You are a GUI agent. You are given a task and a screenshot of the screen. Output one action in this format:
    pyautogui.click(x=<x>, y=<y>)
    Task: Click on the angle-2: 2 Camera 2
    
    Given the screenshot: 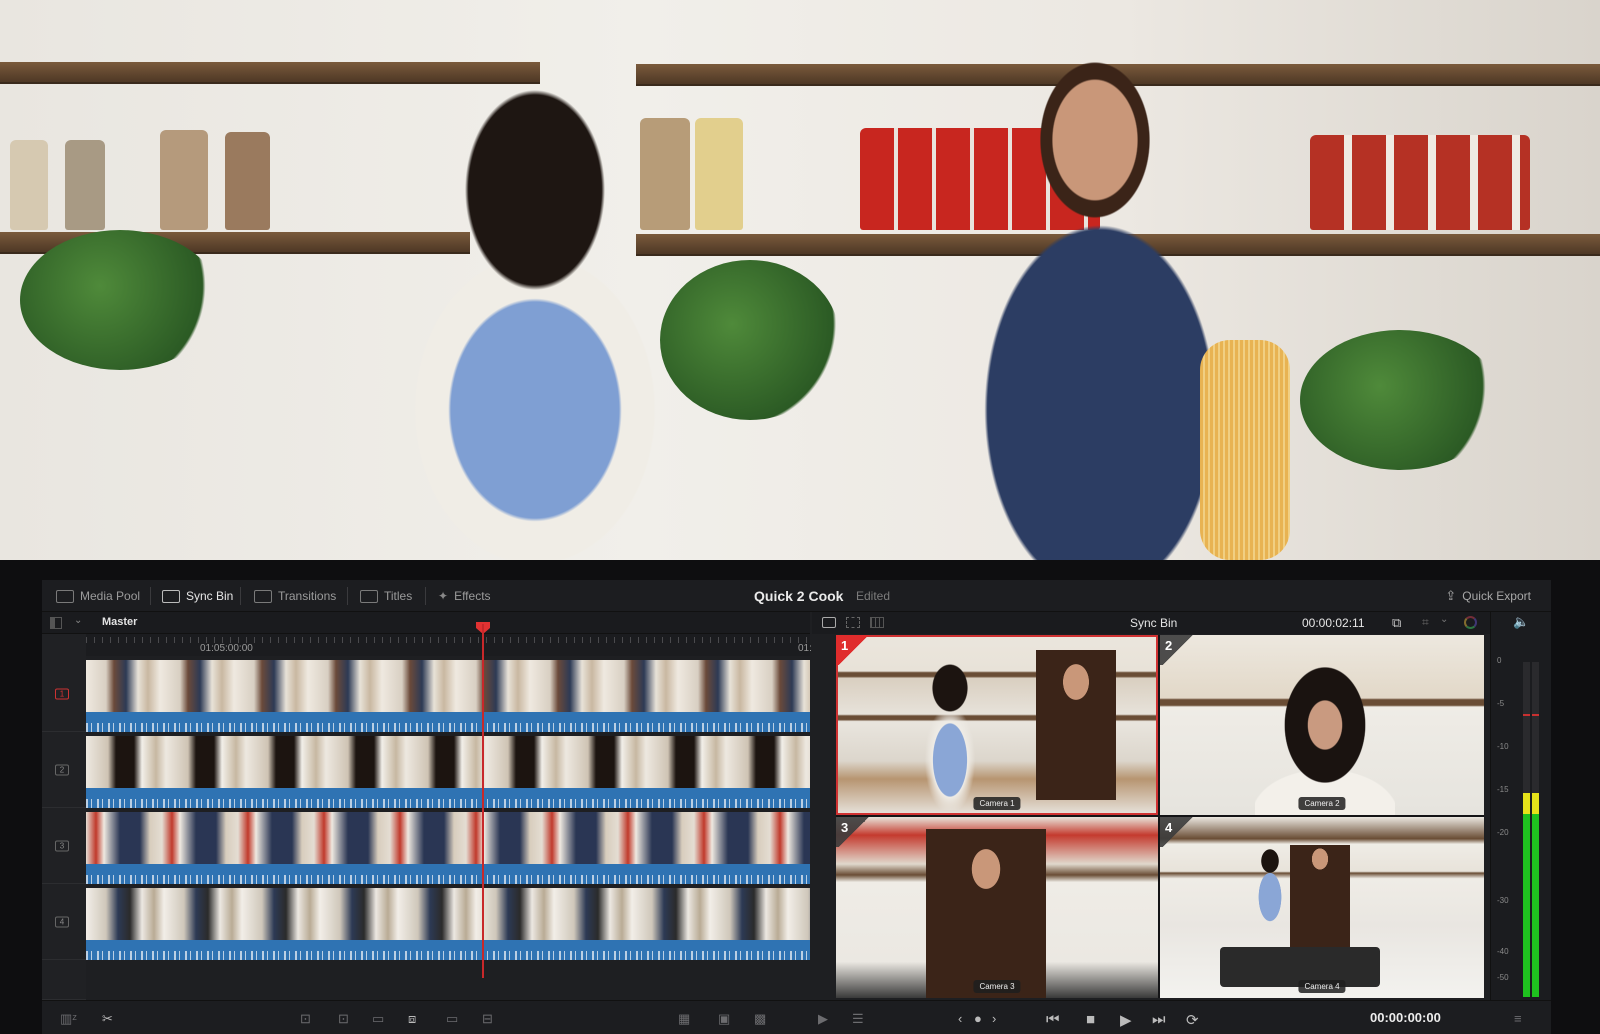 What is the action you would take?
    pyautogui.click(x=1322, y=725)
    